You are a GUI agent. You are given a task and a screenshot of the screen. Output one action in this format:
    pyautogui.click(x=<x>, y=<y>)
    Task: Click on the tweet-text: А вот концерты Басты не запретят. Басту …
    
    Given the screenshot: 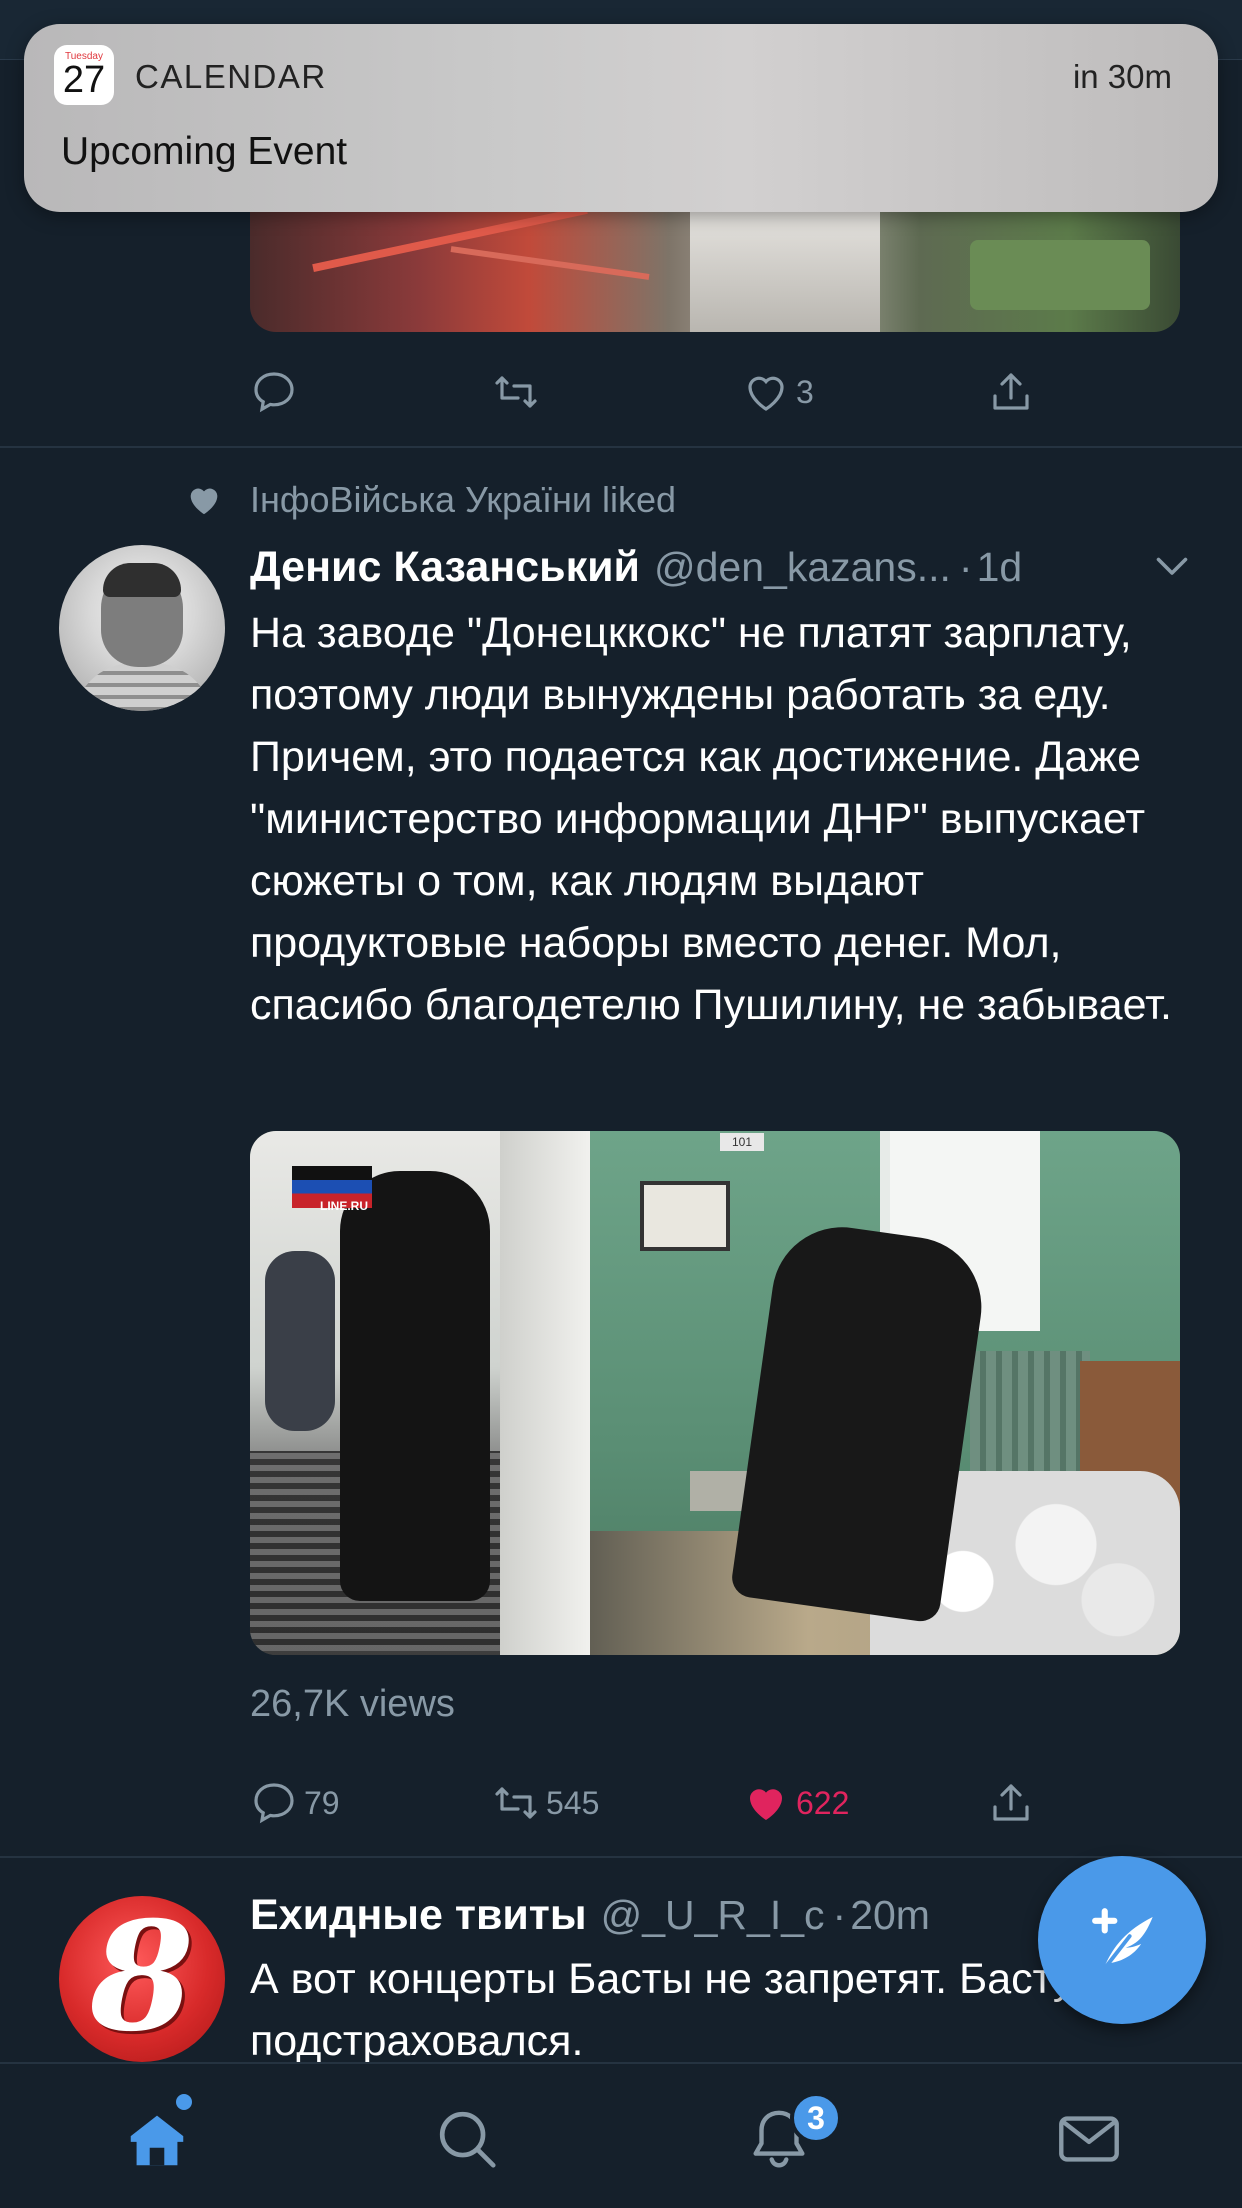 What is the action you would take?
    pyautogui.click(x=710, y=2006)
    